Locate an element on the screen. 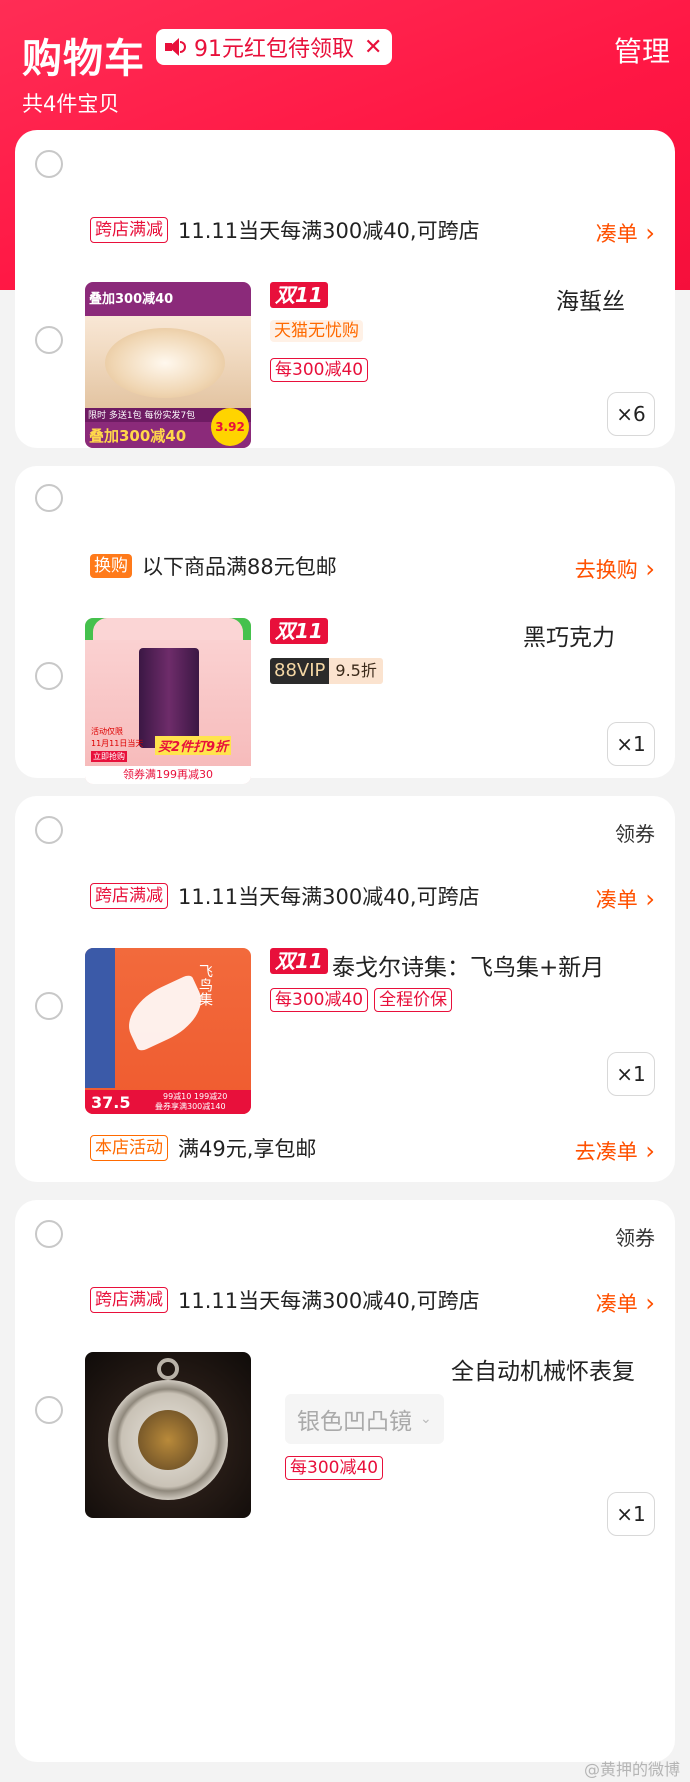 The height and width of the screenshot is (1782, 690). product-info: 全自动机械怀表复 银色凹凸镜 ⌄ 每300减40 is located at coordinates (462, 1442).